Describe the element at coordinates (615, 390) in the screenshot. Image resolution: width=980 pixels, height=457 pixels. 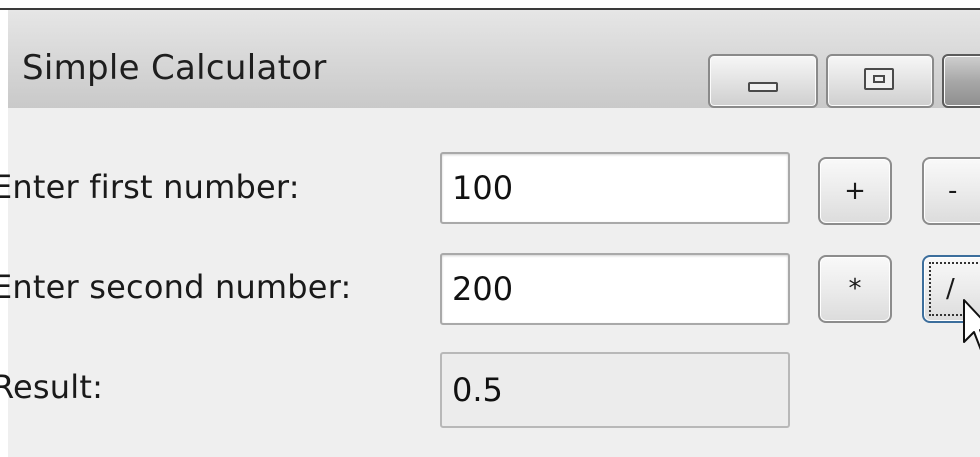
I see `result-field` at that location.